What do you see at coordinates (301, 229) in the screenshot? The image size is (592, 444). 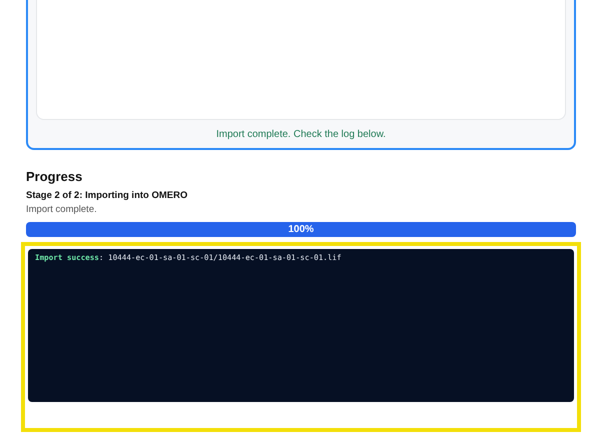 I see `progress-fill: 100%` at bounding box center [301, 229].